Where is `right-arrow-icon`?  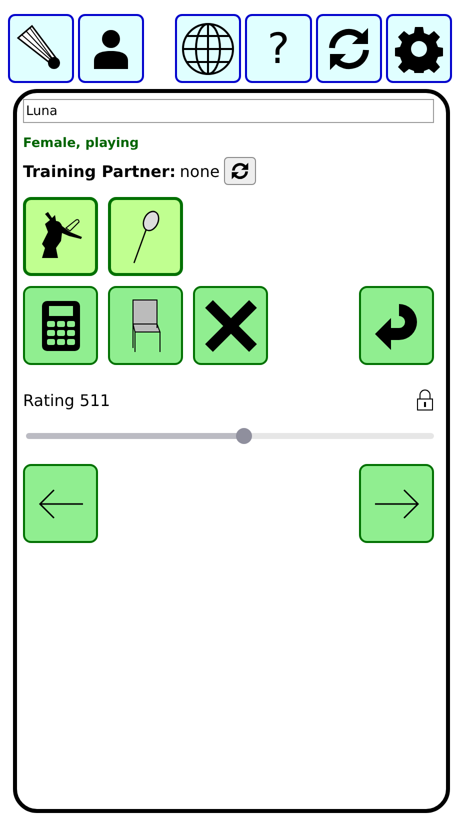 right-arrow-icon is located at coordinates (397, 504).